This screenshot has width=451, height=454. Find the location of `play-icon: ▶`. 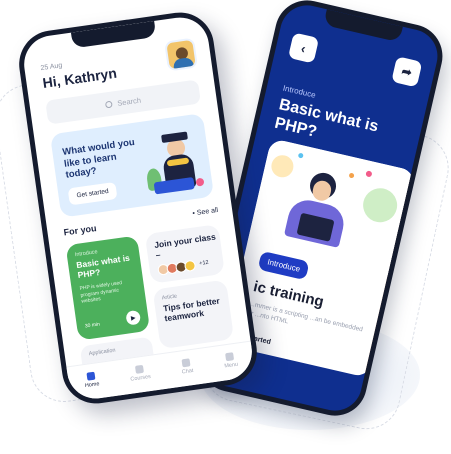

play-icon: ▶ is located at coordinates (133, 318).